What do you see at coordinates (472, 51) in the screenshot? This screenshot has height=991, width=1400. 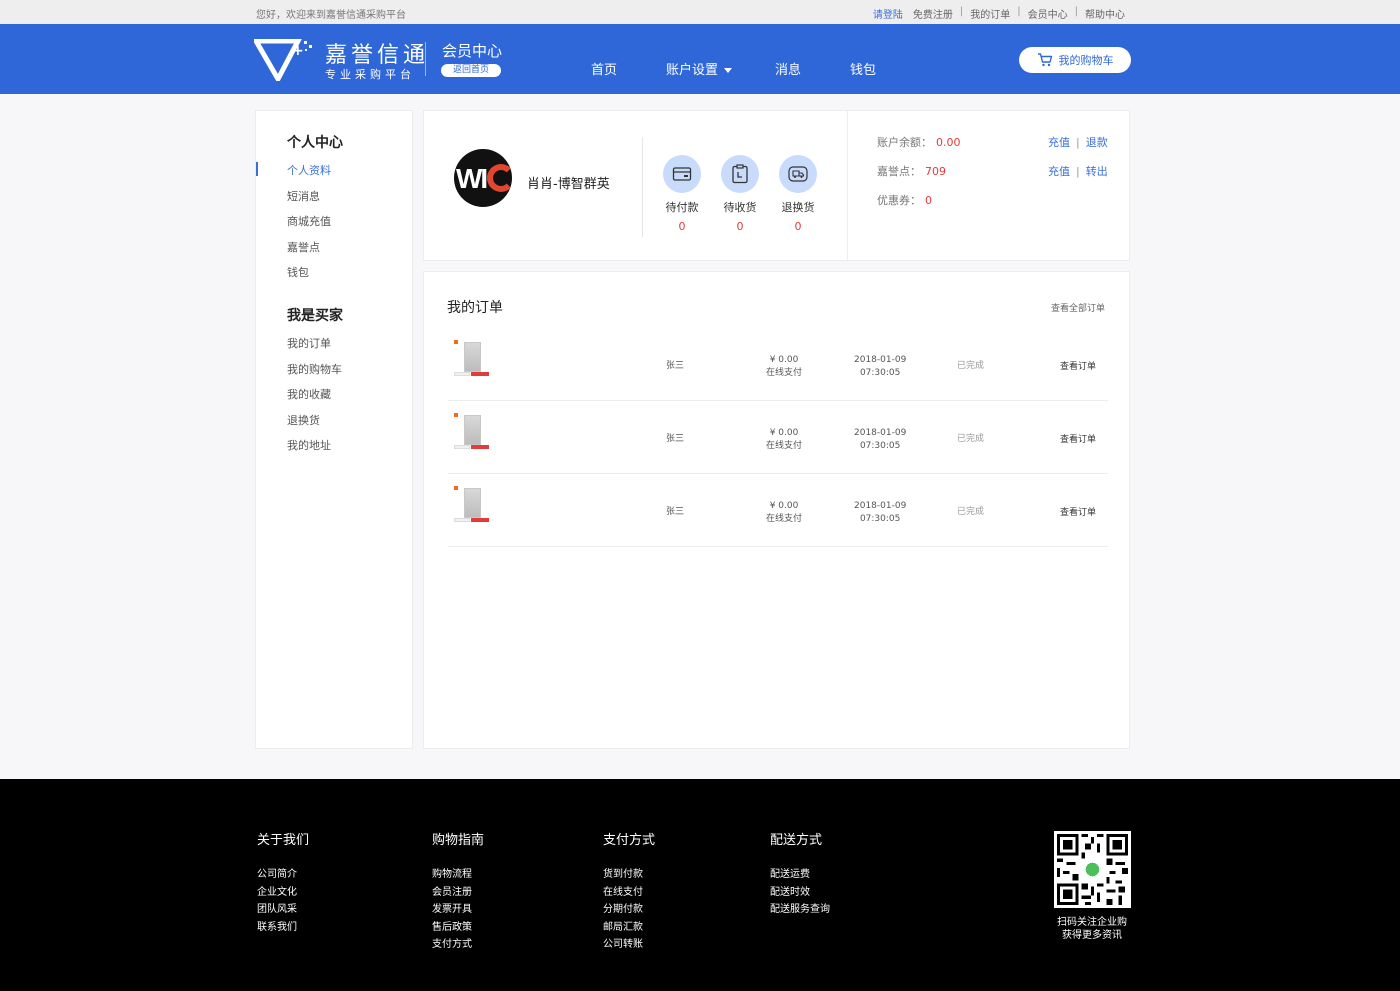 I see `member-center-title: 会员中心` at bounding box center [472, 51].